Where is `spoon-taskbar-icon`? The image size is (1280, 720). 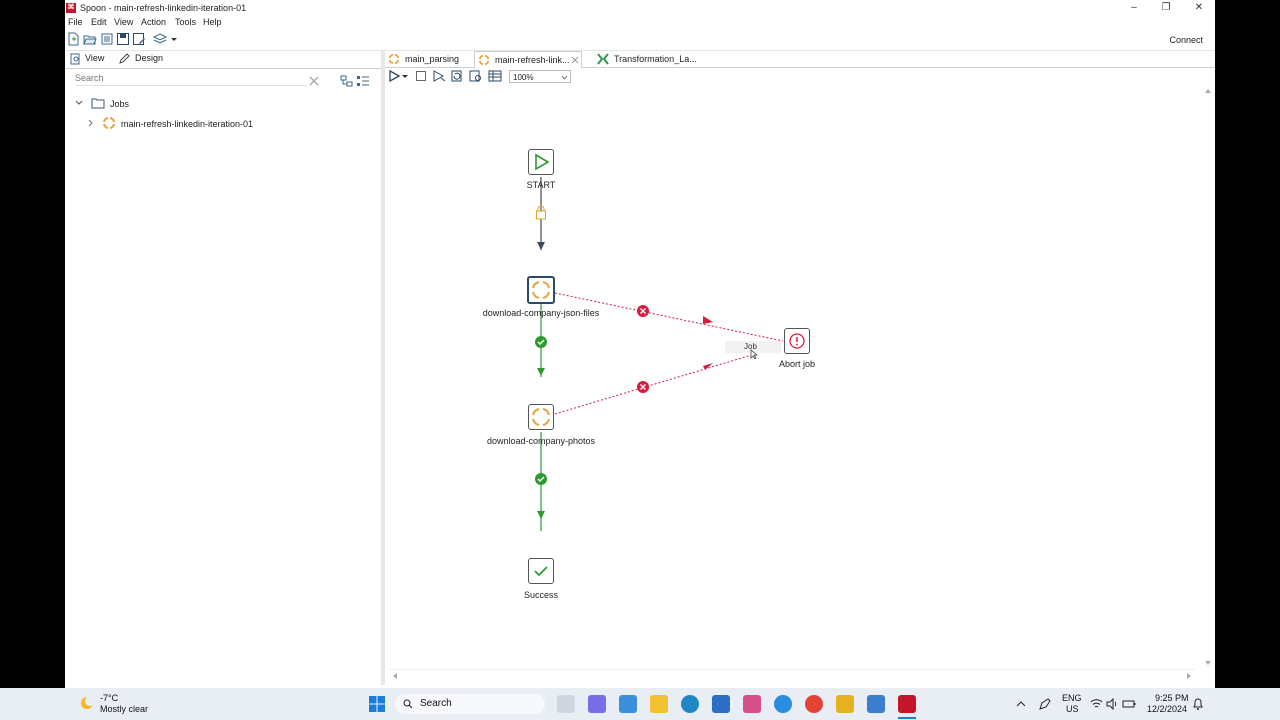
spoon-taskbar-icon is located at coordinates (907, 704).